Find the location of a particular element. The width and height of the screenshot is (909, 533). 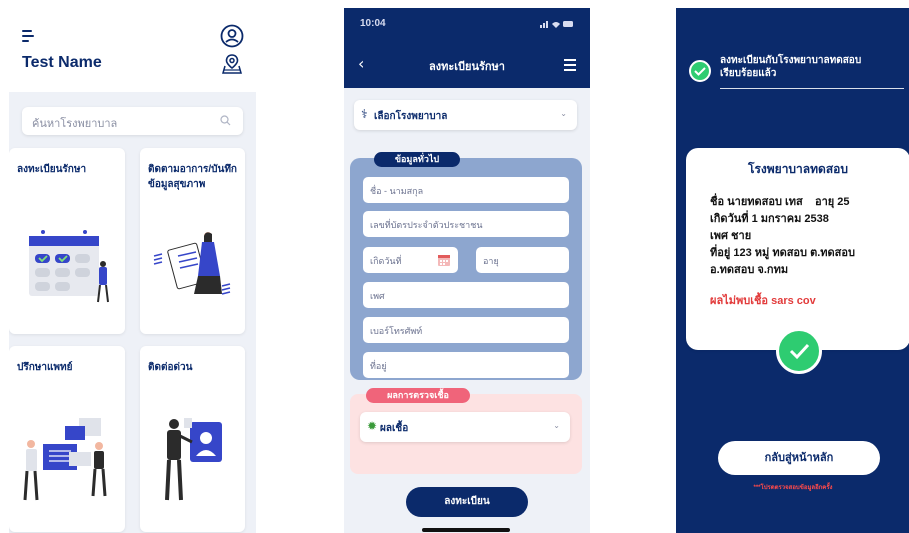

calendar-illustration is located at coordinates (69, 266).